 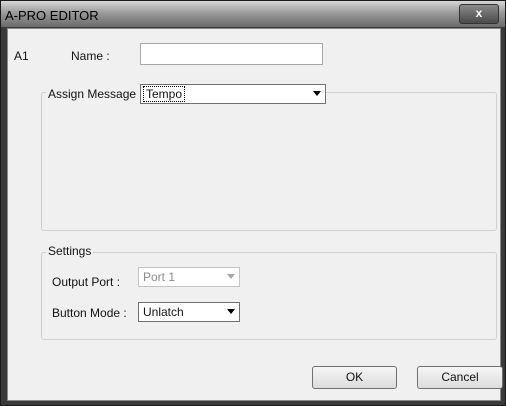 I want to click on button-mode-label: Button Mode :, so click(x=89, y=313).